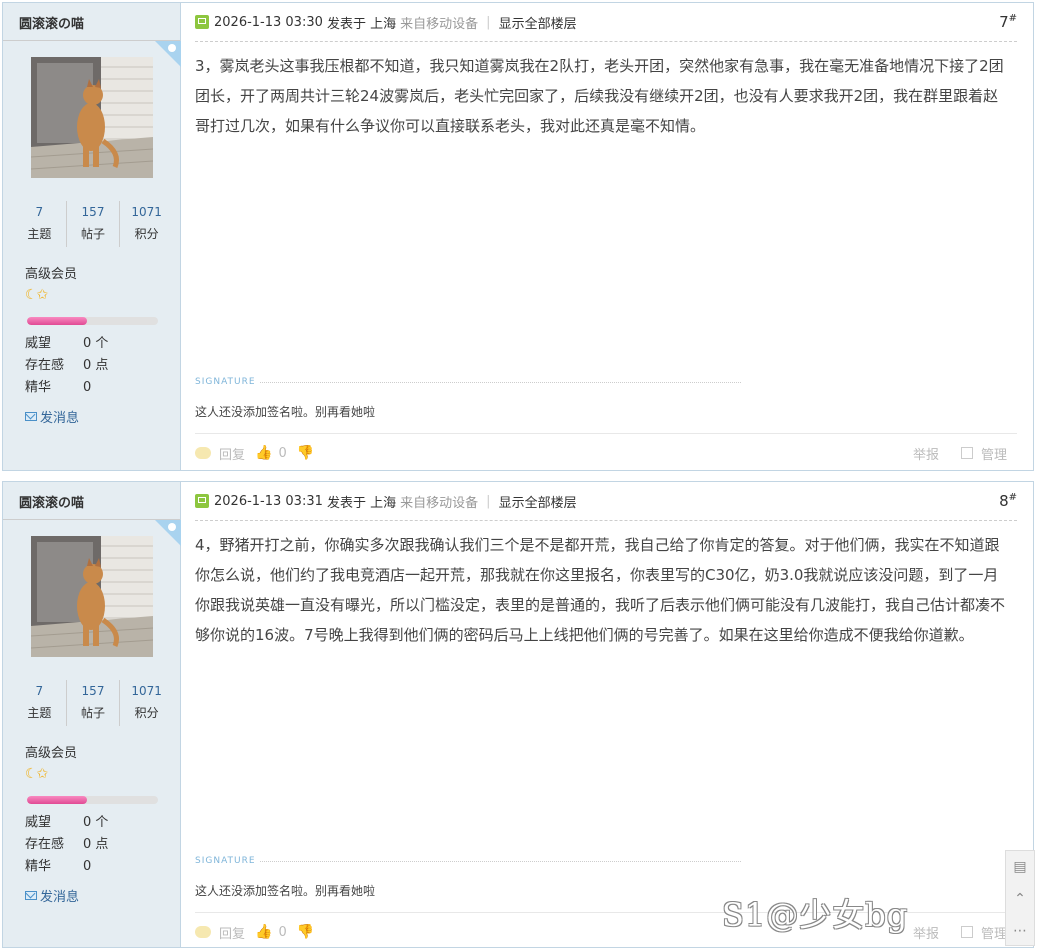 Image resolution: width=1037 pixels, height=951 pixels. I want to click on floor-number-link: 7#, so click(1008, 22).